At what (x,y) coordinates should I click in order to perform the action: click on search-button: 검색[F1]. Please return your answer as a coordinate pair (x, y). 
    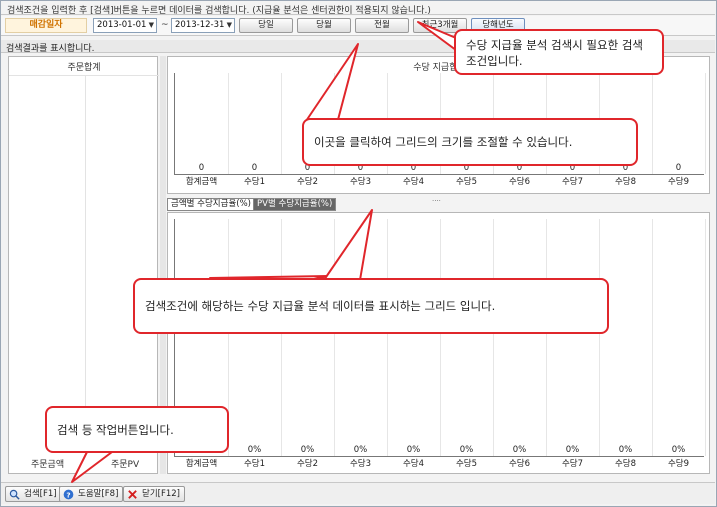
    Looking at the image, I should click on (33, 494).